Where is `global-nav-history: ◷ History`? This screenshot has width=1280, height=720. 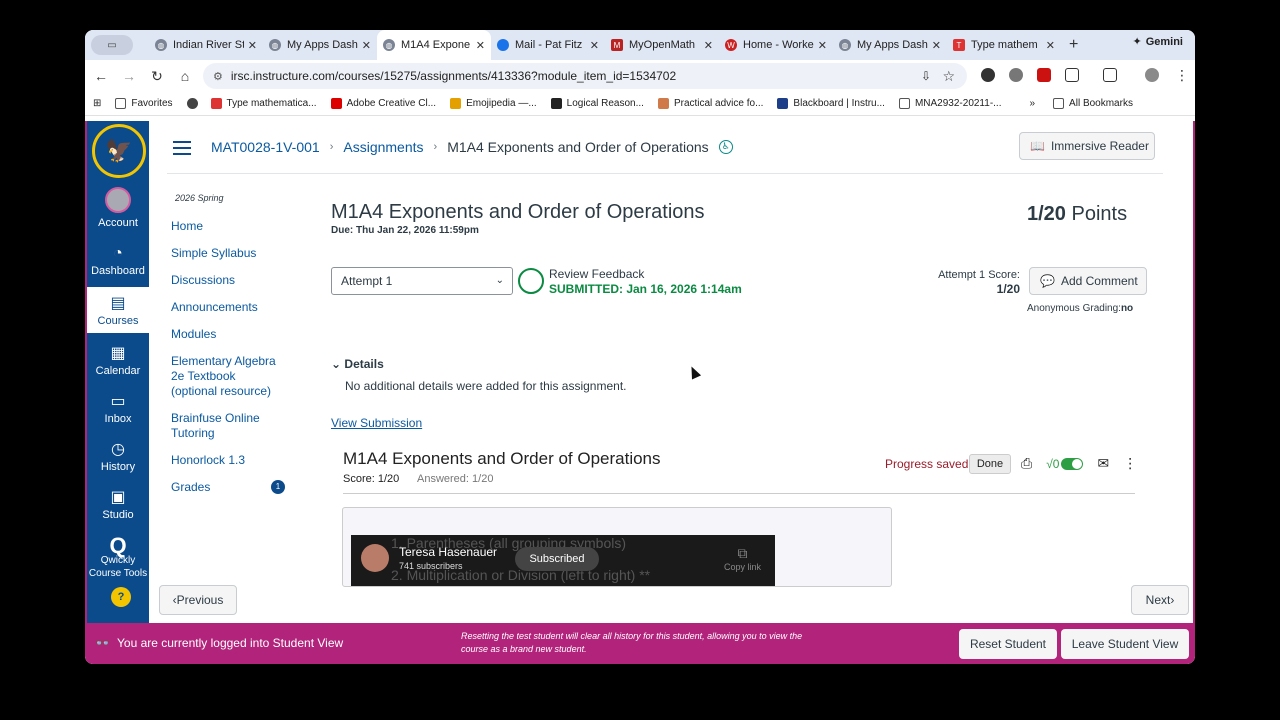
global-nav-history: ◷ History is located at coordinates (118, 456).